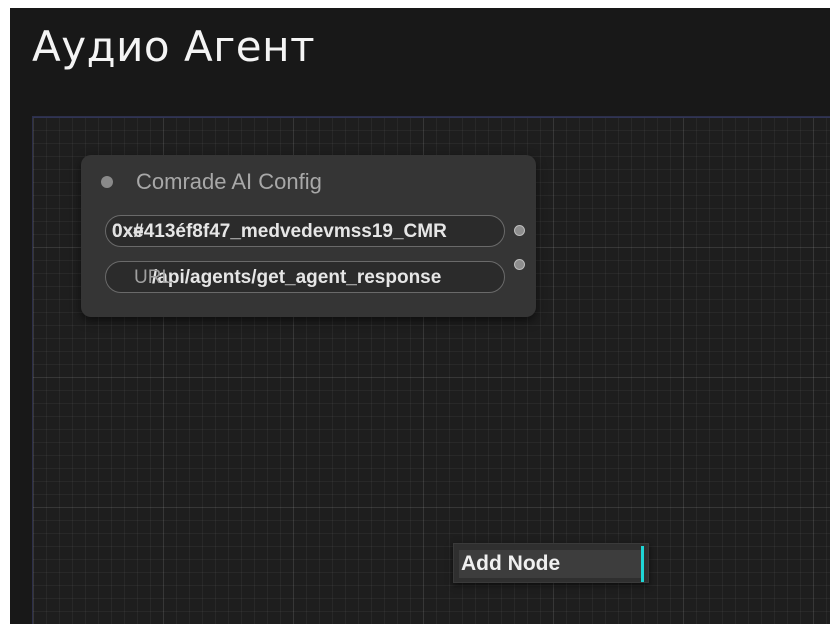 The height and width of the screenshot is (626, 830). I want to click on api-key-value: 0x#413éf8f47_medvedevmss19_CMR, so click(279, 231).